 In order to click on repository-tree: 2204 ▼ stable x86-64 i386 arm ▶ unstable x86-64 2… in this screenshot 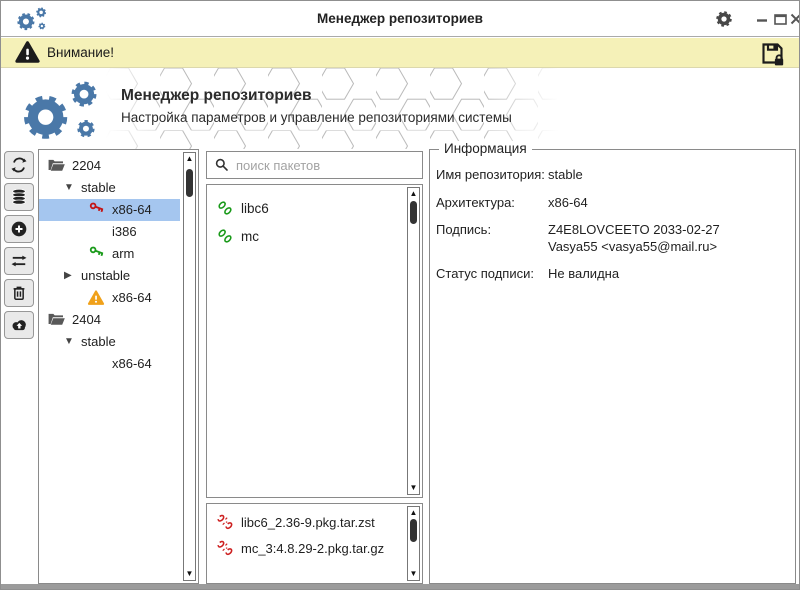, I will do `click(118, 366)`.